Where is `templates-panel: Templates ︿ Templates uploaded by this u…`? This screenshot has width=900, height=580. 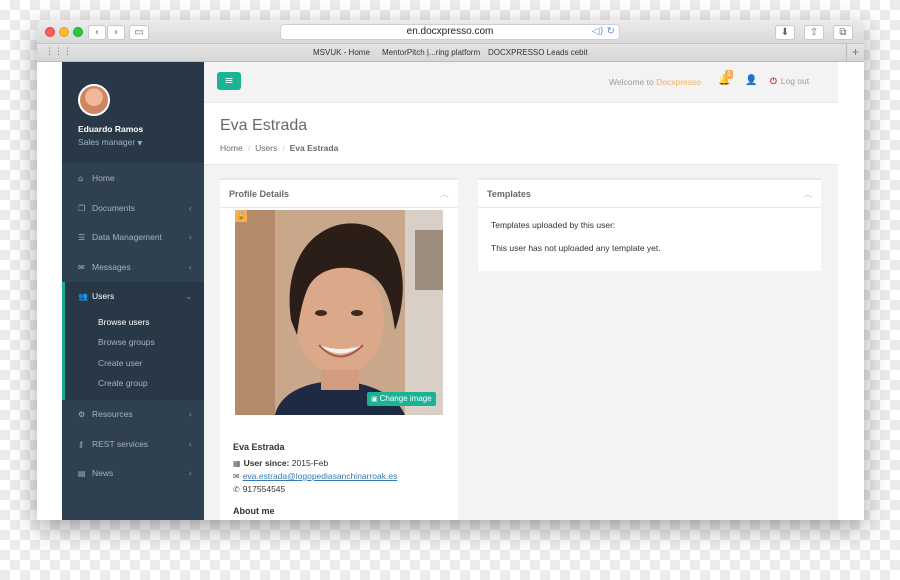
templates-panel: Templates ︿ Templates uploaded by this u… is located at coordinates (649, 224).